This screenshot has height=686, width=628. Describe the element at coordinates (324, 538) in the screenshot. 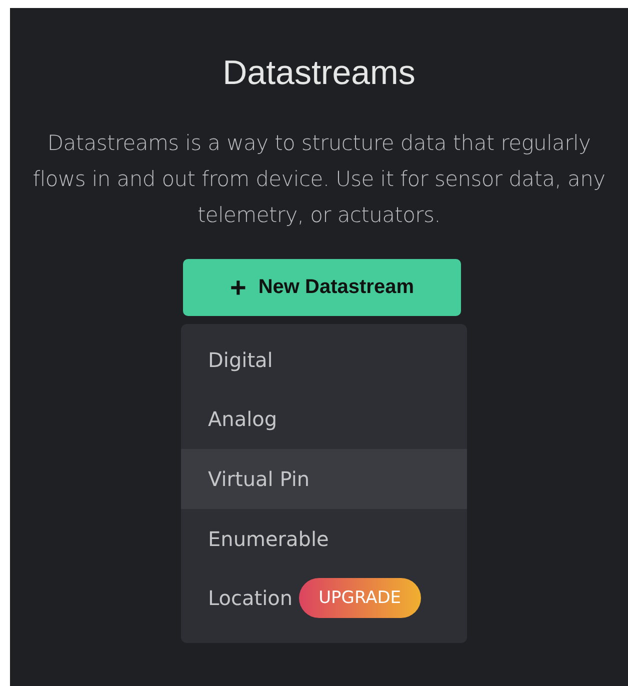

I see `menu-item: Enumerable` at that location.